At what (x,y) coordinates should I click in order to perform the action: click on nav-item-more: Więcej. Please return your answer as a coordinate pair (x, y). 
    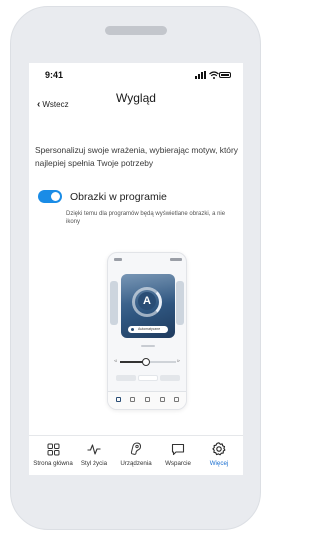
    Looking at the image, I should click on (219, 454).